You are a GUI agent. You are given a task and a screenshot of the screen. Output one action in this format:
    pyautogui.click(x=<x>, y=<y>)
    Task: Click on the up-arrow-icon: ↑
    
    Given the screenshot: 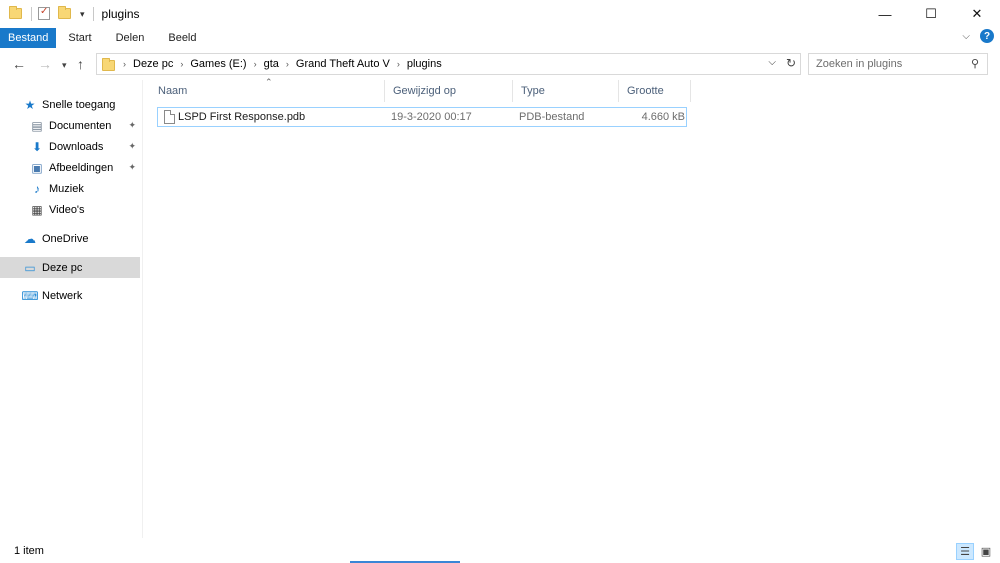 What is the action you would take?
    pyautogui.click(x=80, y=64)
    